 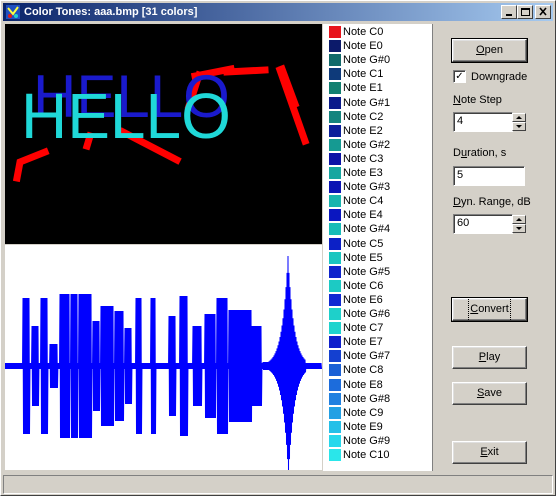 I want to click on palette-label: Note C5, so click(x=363, y=243).